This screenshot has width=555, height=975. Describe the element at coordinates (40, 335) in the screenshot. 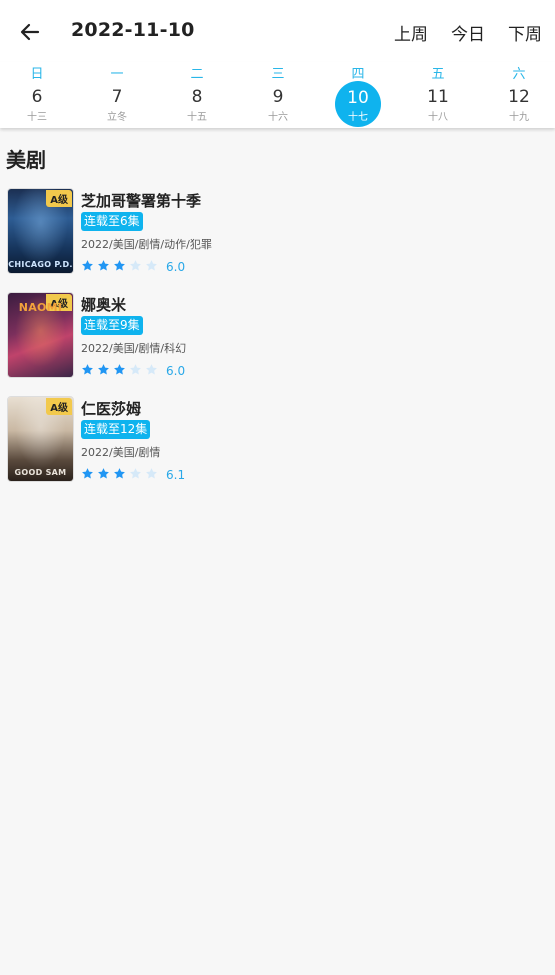

I see `show-poster: A级 NAOMI` at that location.